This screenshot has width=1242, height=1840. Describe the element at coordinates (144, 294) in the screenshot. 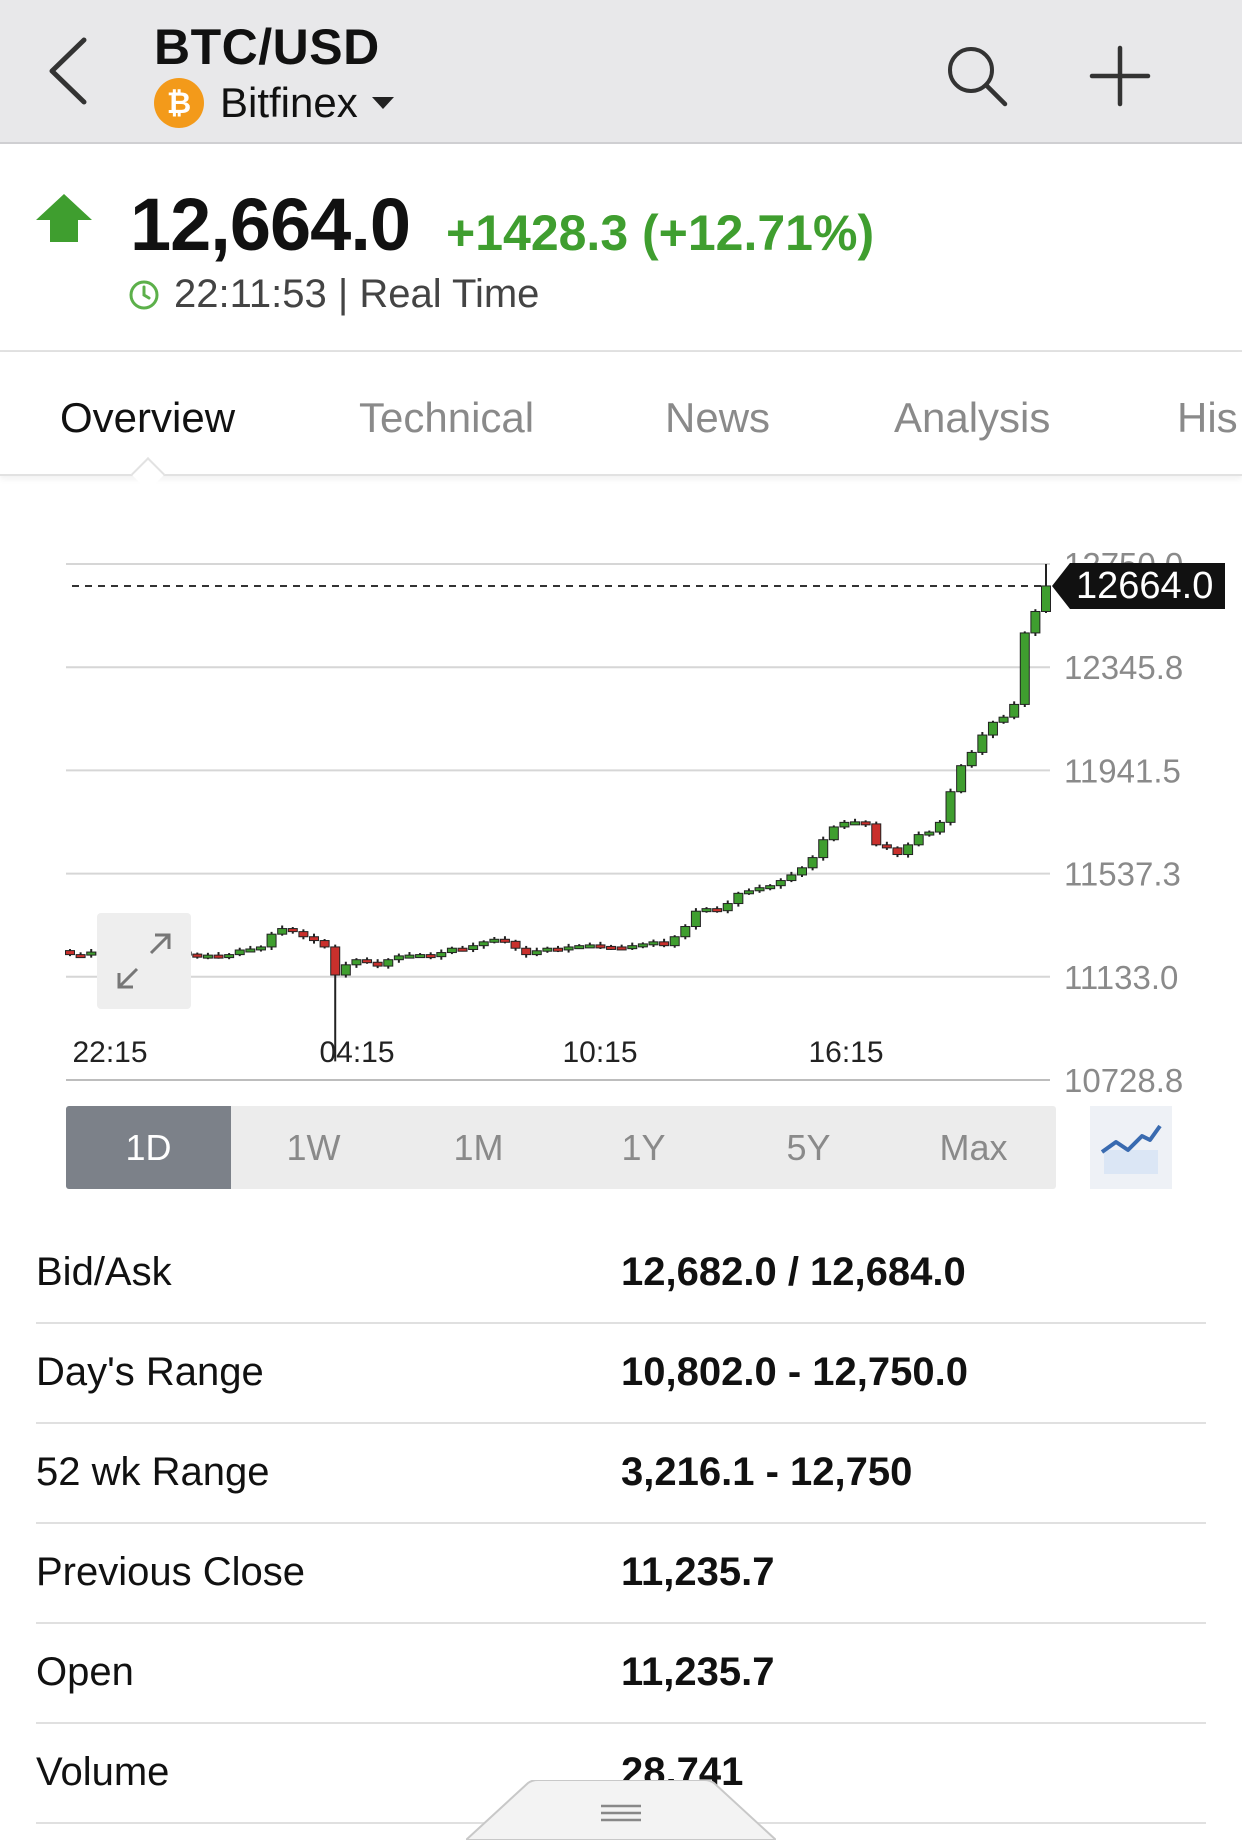

I see `clock-icon` at that location.